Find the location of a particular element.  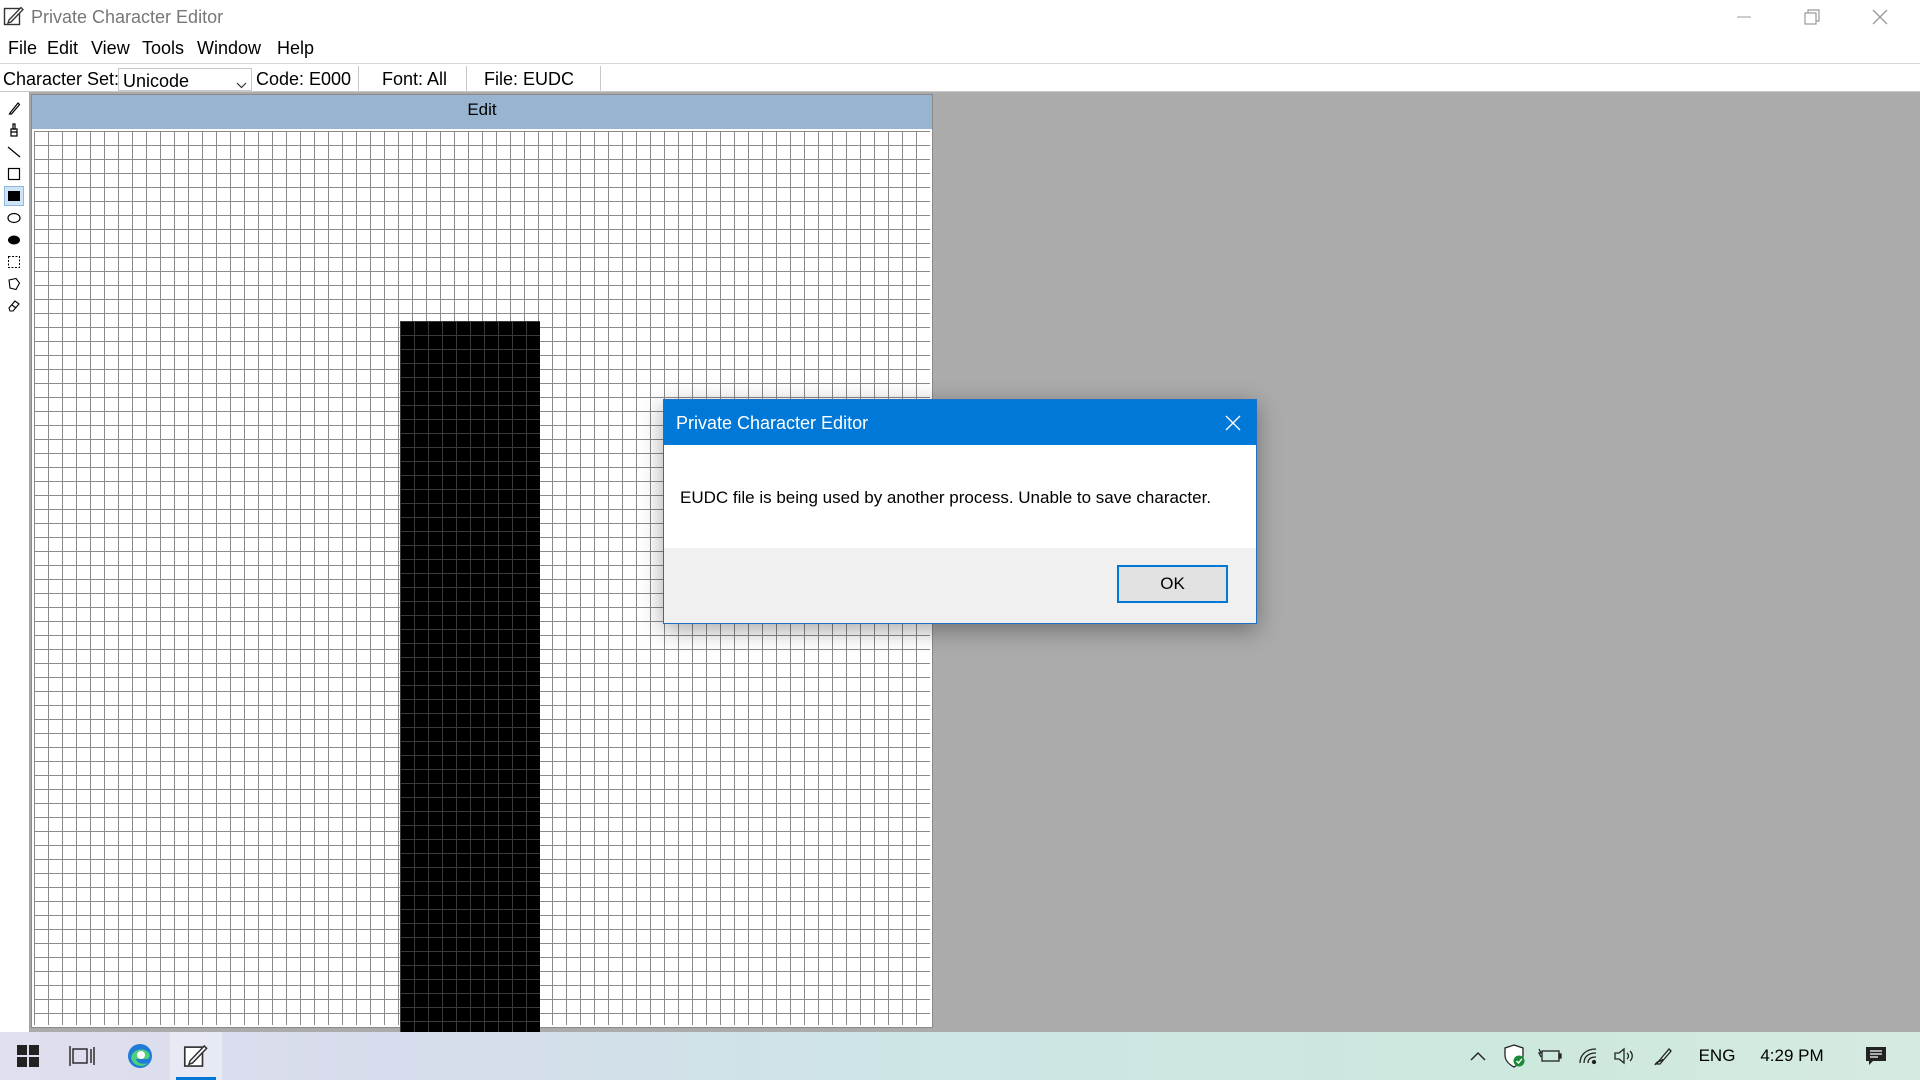

private-character-editor-icon is located at coordinates (195, 1055).